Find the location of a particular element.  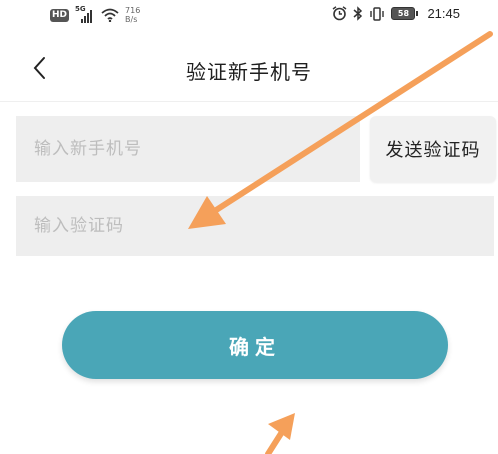

hd-badge: HD is located at coordinates (60, 15).